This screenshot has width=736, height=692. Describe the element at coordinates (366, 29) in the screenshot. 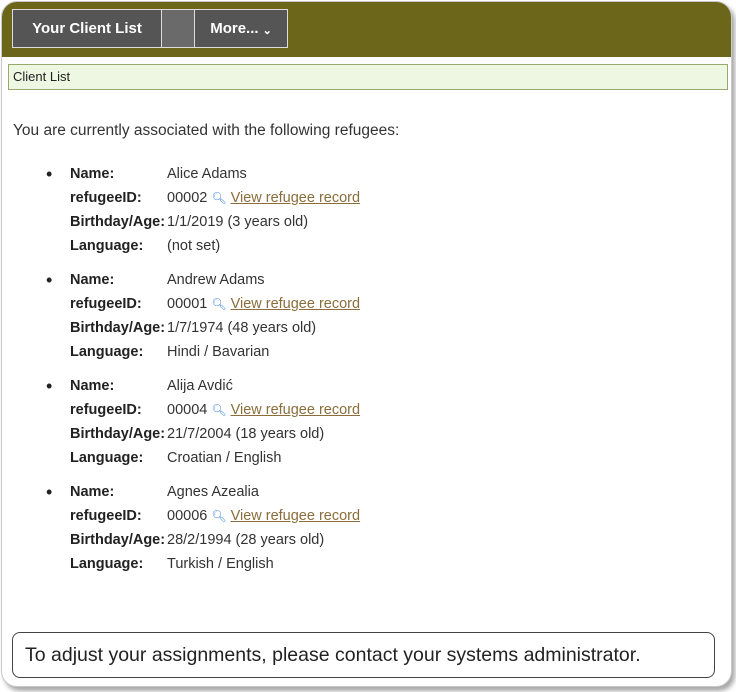

I see `top-nav-bar: Your Client List More... ⌄` at that location.